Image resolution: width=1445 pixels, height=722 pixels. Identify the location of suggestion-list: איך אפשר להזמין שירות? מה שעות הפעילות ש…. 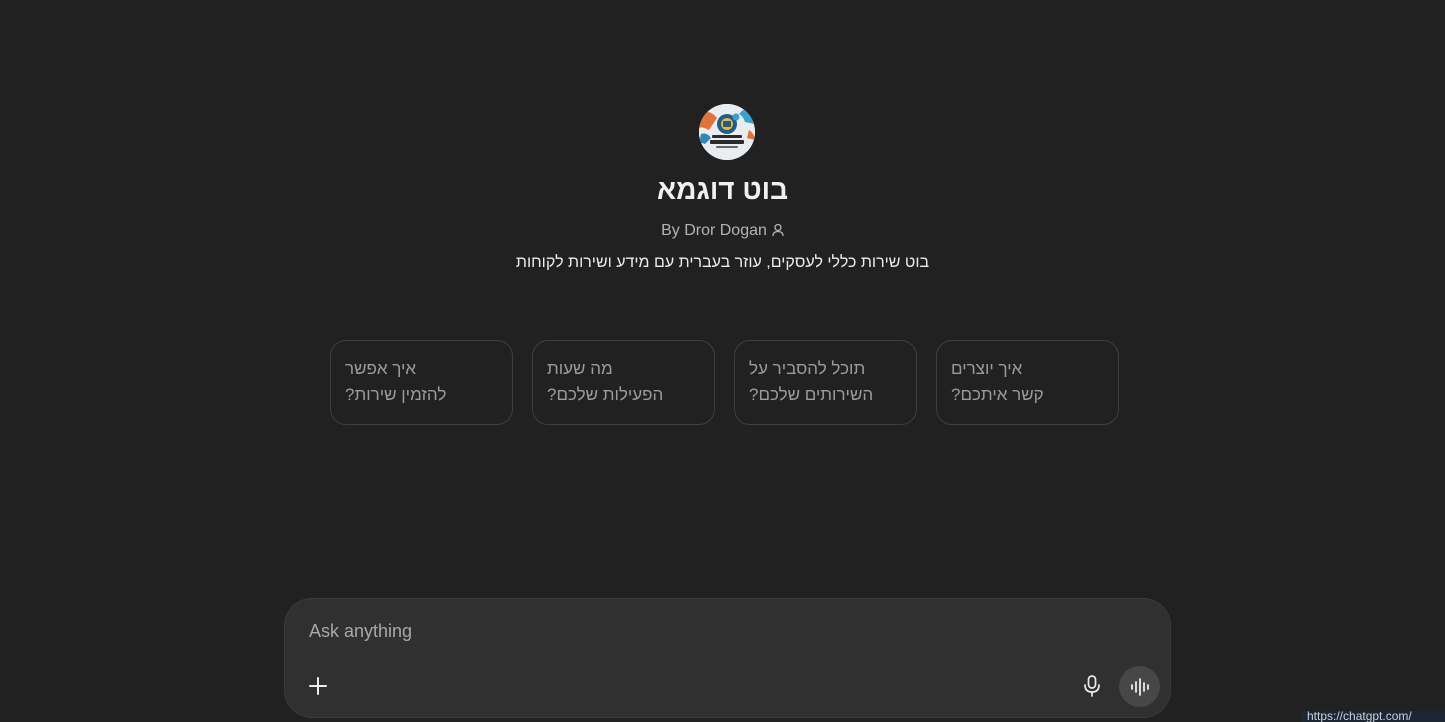
(724, 382).